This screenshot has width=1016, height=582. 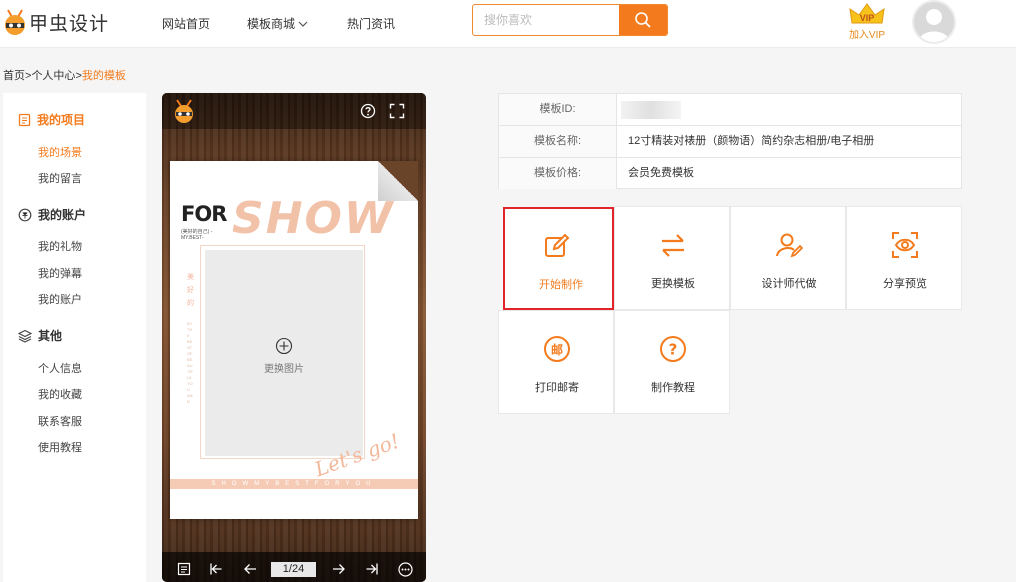 I want to click on join-vip-button: VIP 加入VIP, so click(x=867, y=23).